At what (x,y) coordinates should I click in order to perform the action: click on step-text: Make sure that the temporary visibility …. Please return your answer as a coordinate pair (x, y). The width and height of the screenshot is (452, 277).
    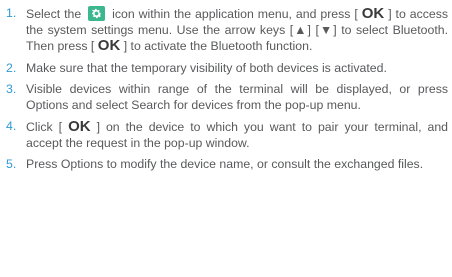
    Looking at the image, I should click on (206, 67).